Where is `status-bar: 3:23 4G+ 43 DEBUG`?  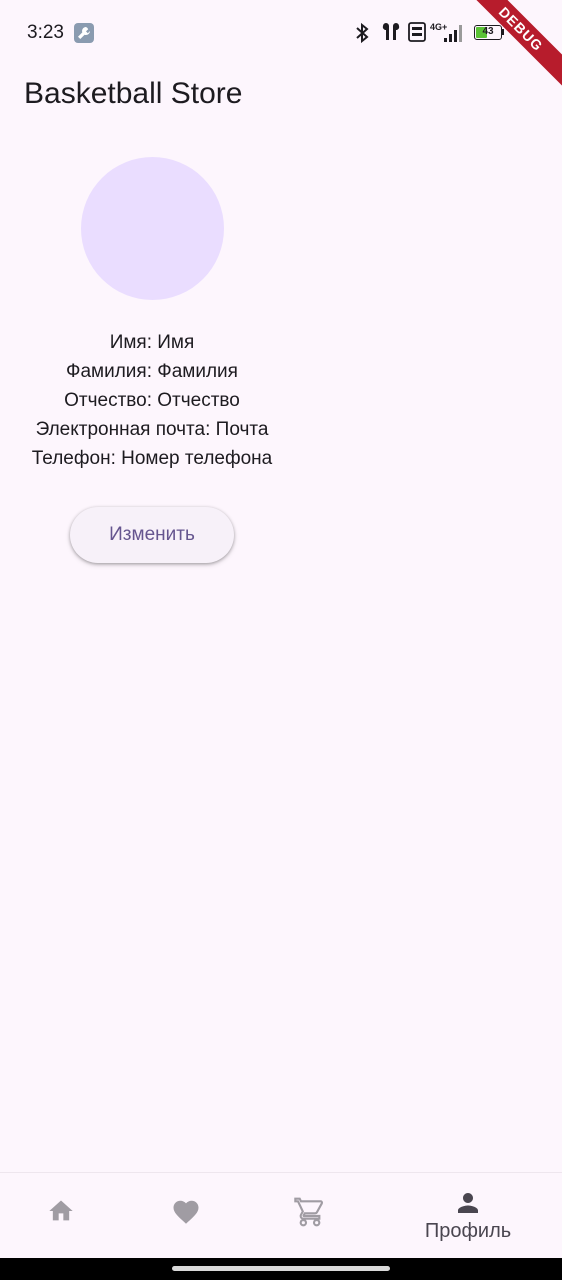 status-bar: 3:23 4G+ 43 DEBUG is located at coordinates (281, 48).